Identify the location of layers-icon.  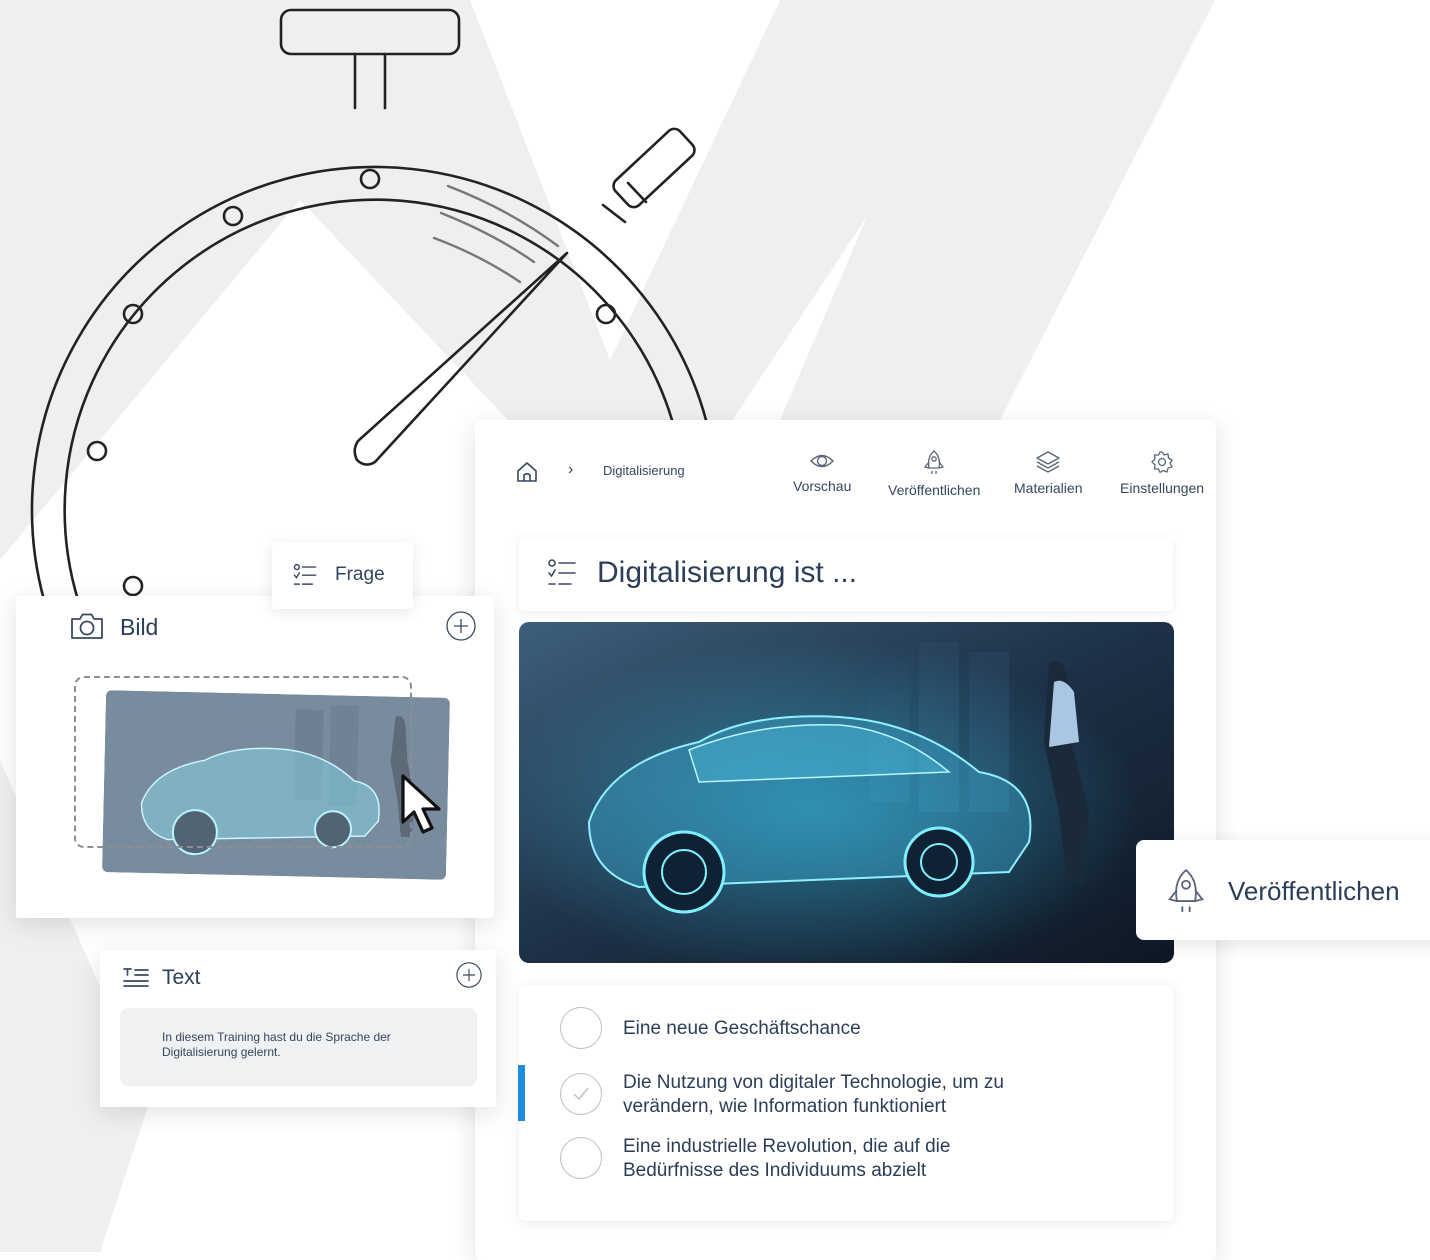
(1048, 462).